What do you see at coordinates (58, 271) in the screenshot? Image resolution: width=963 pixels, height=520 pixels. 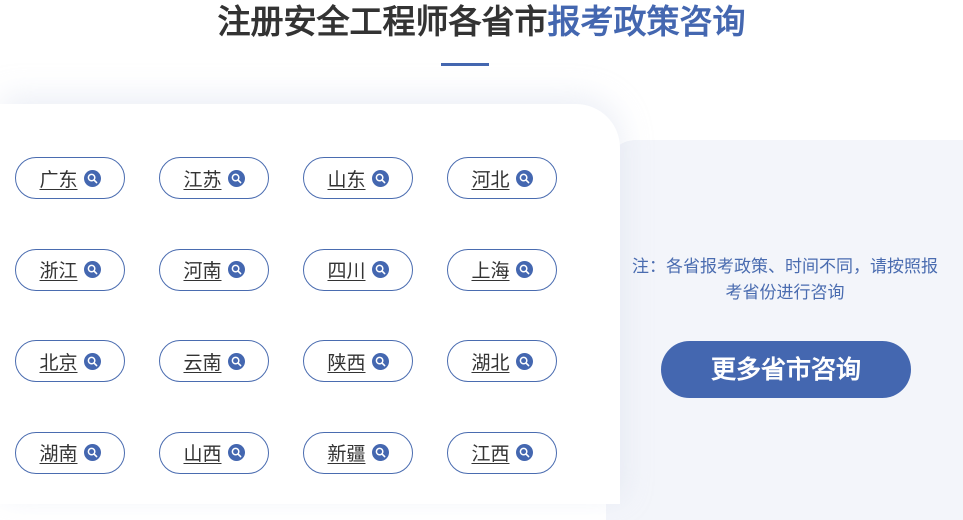 I see `province-label: 浙江` at bounding box center [58, 271].